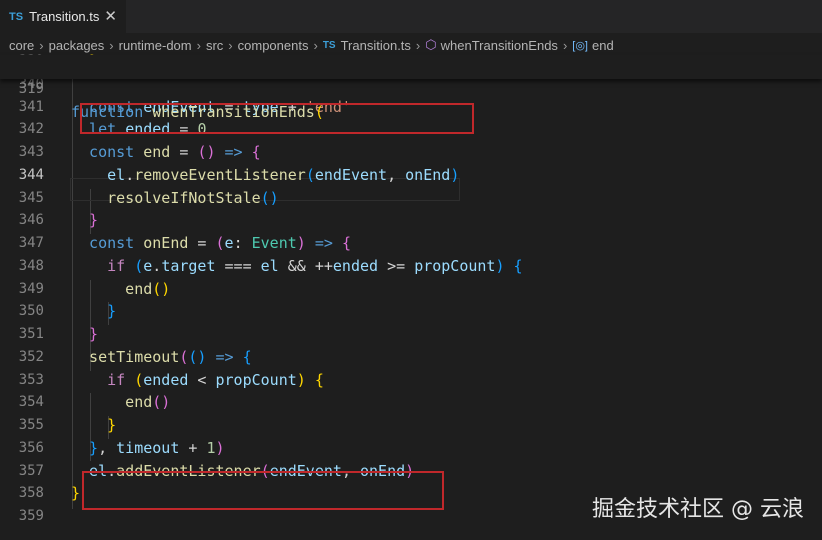  I want to click on code-text: const onEnd = (e: Event) => {, so click(211, 243).